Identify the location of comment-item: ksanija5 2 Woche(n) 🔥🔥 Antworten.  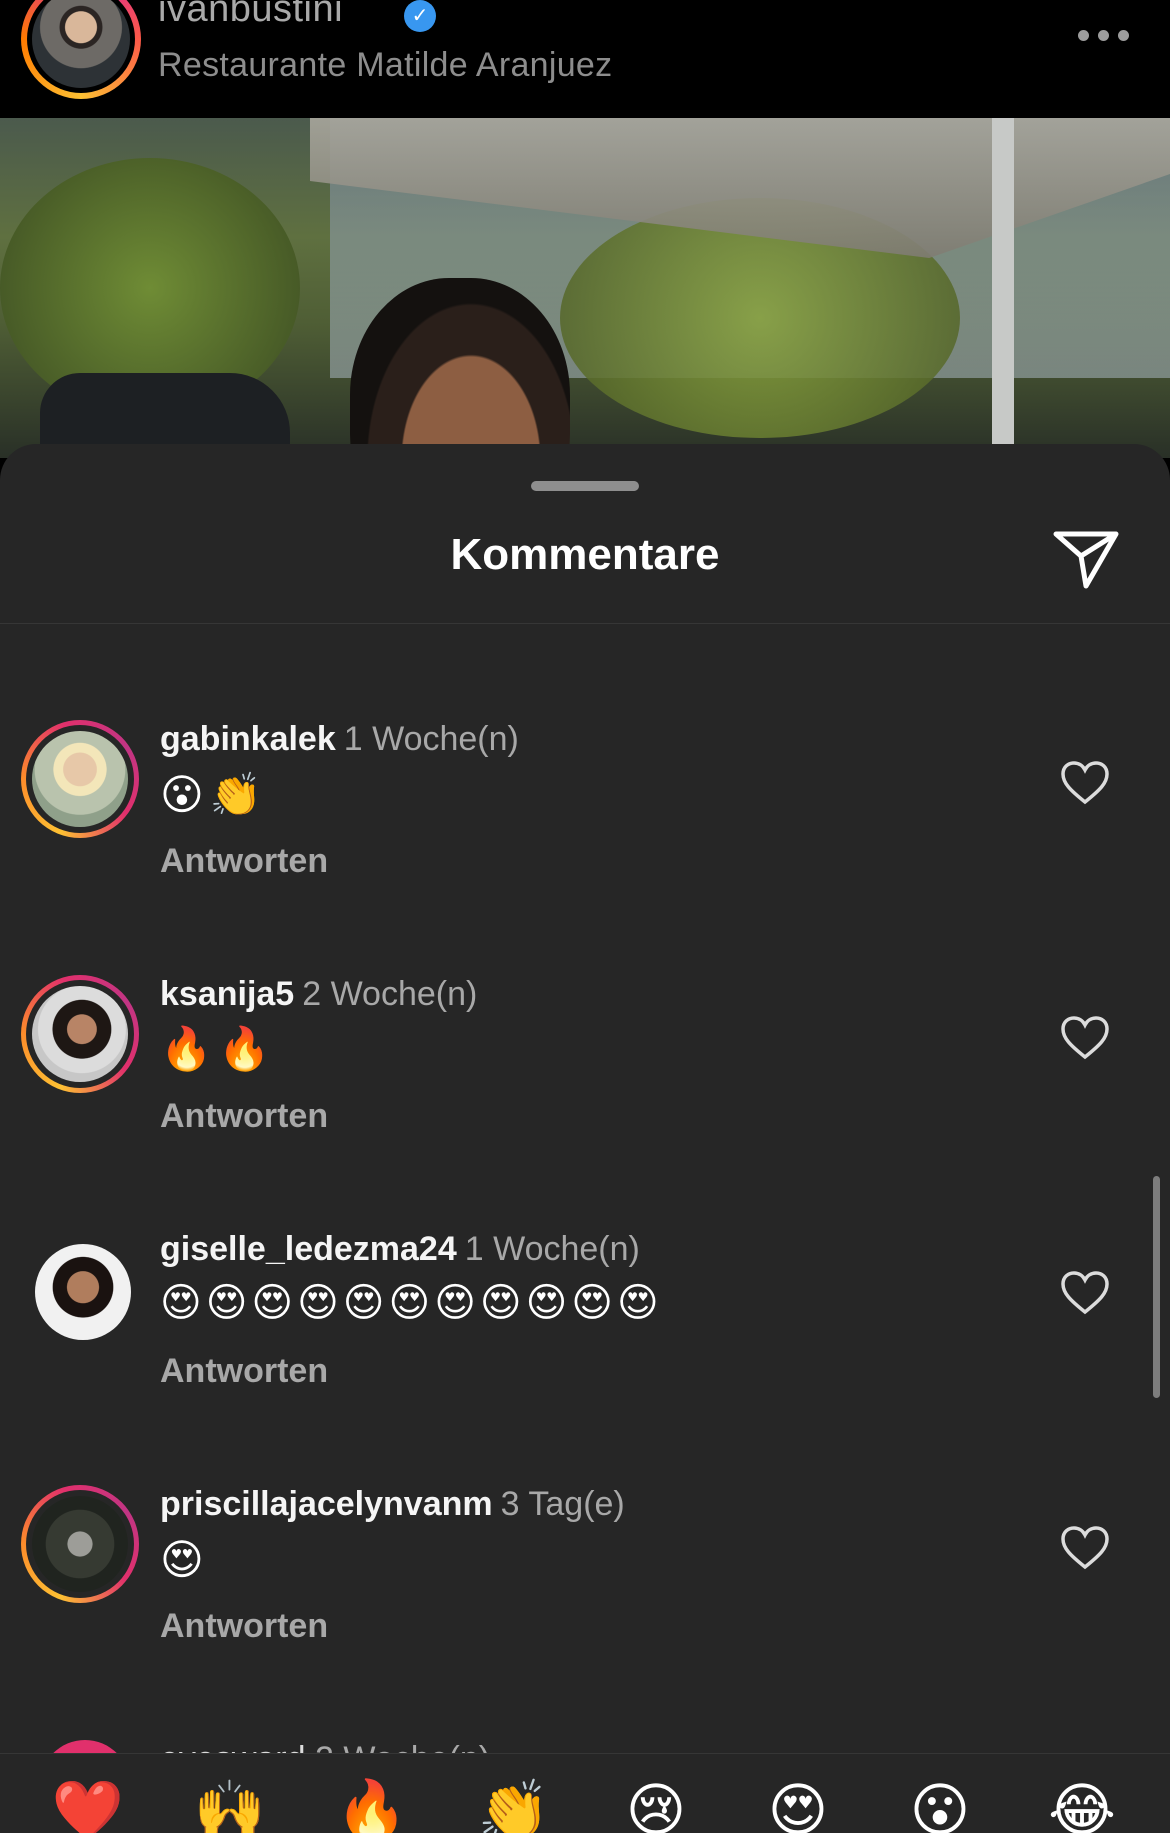
(585, 1075).